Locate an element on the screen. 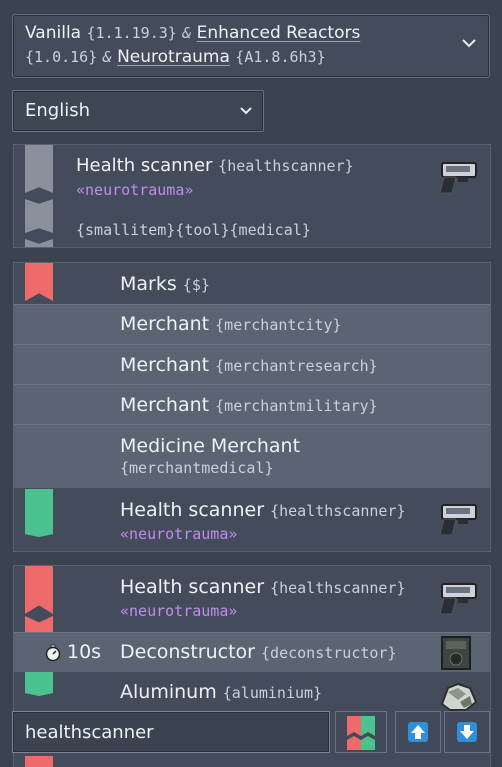 The image size is (502, 767). mod-version-neurotrauma: {A1.8.6h3} is located at coordinates (280, 57).